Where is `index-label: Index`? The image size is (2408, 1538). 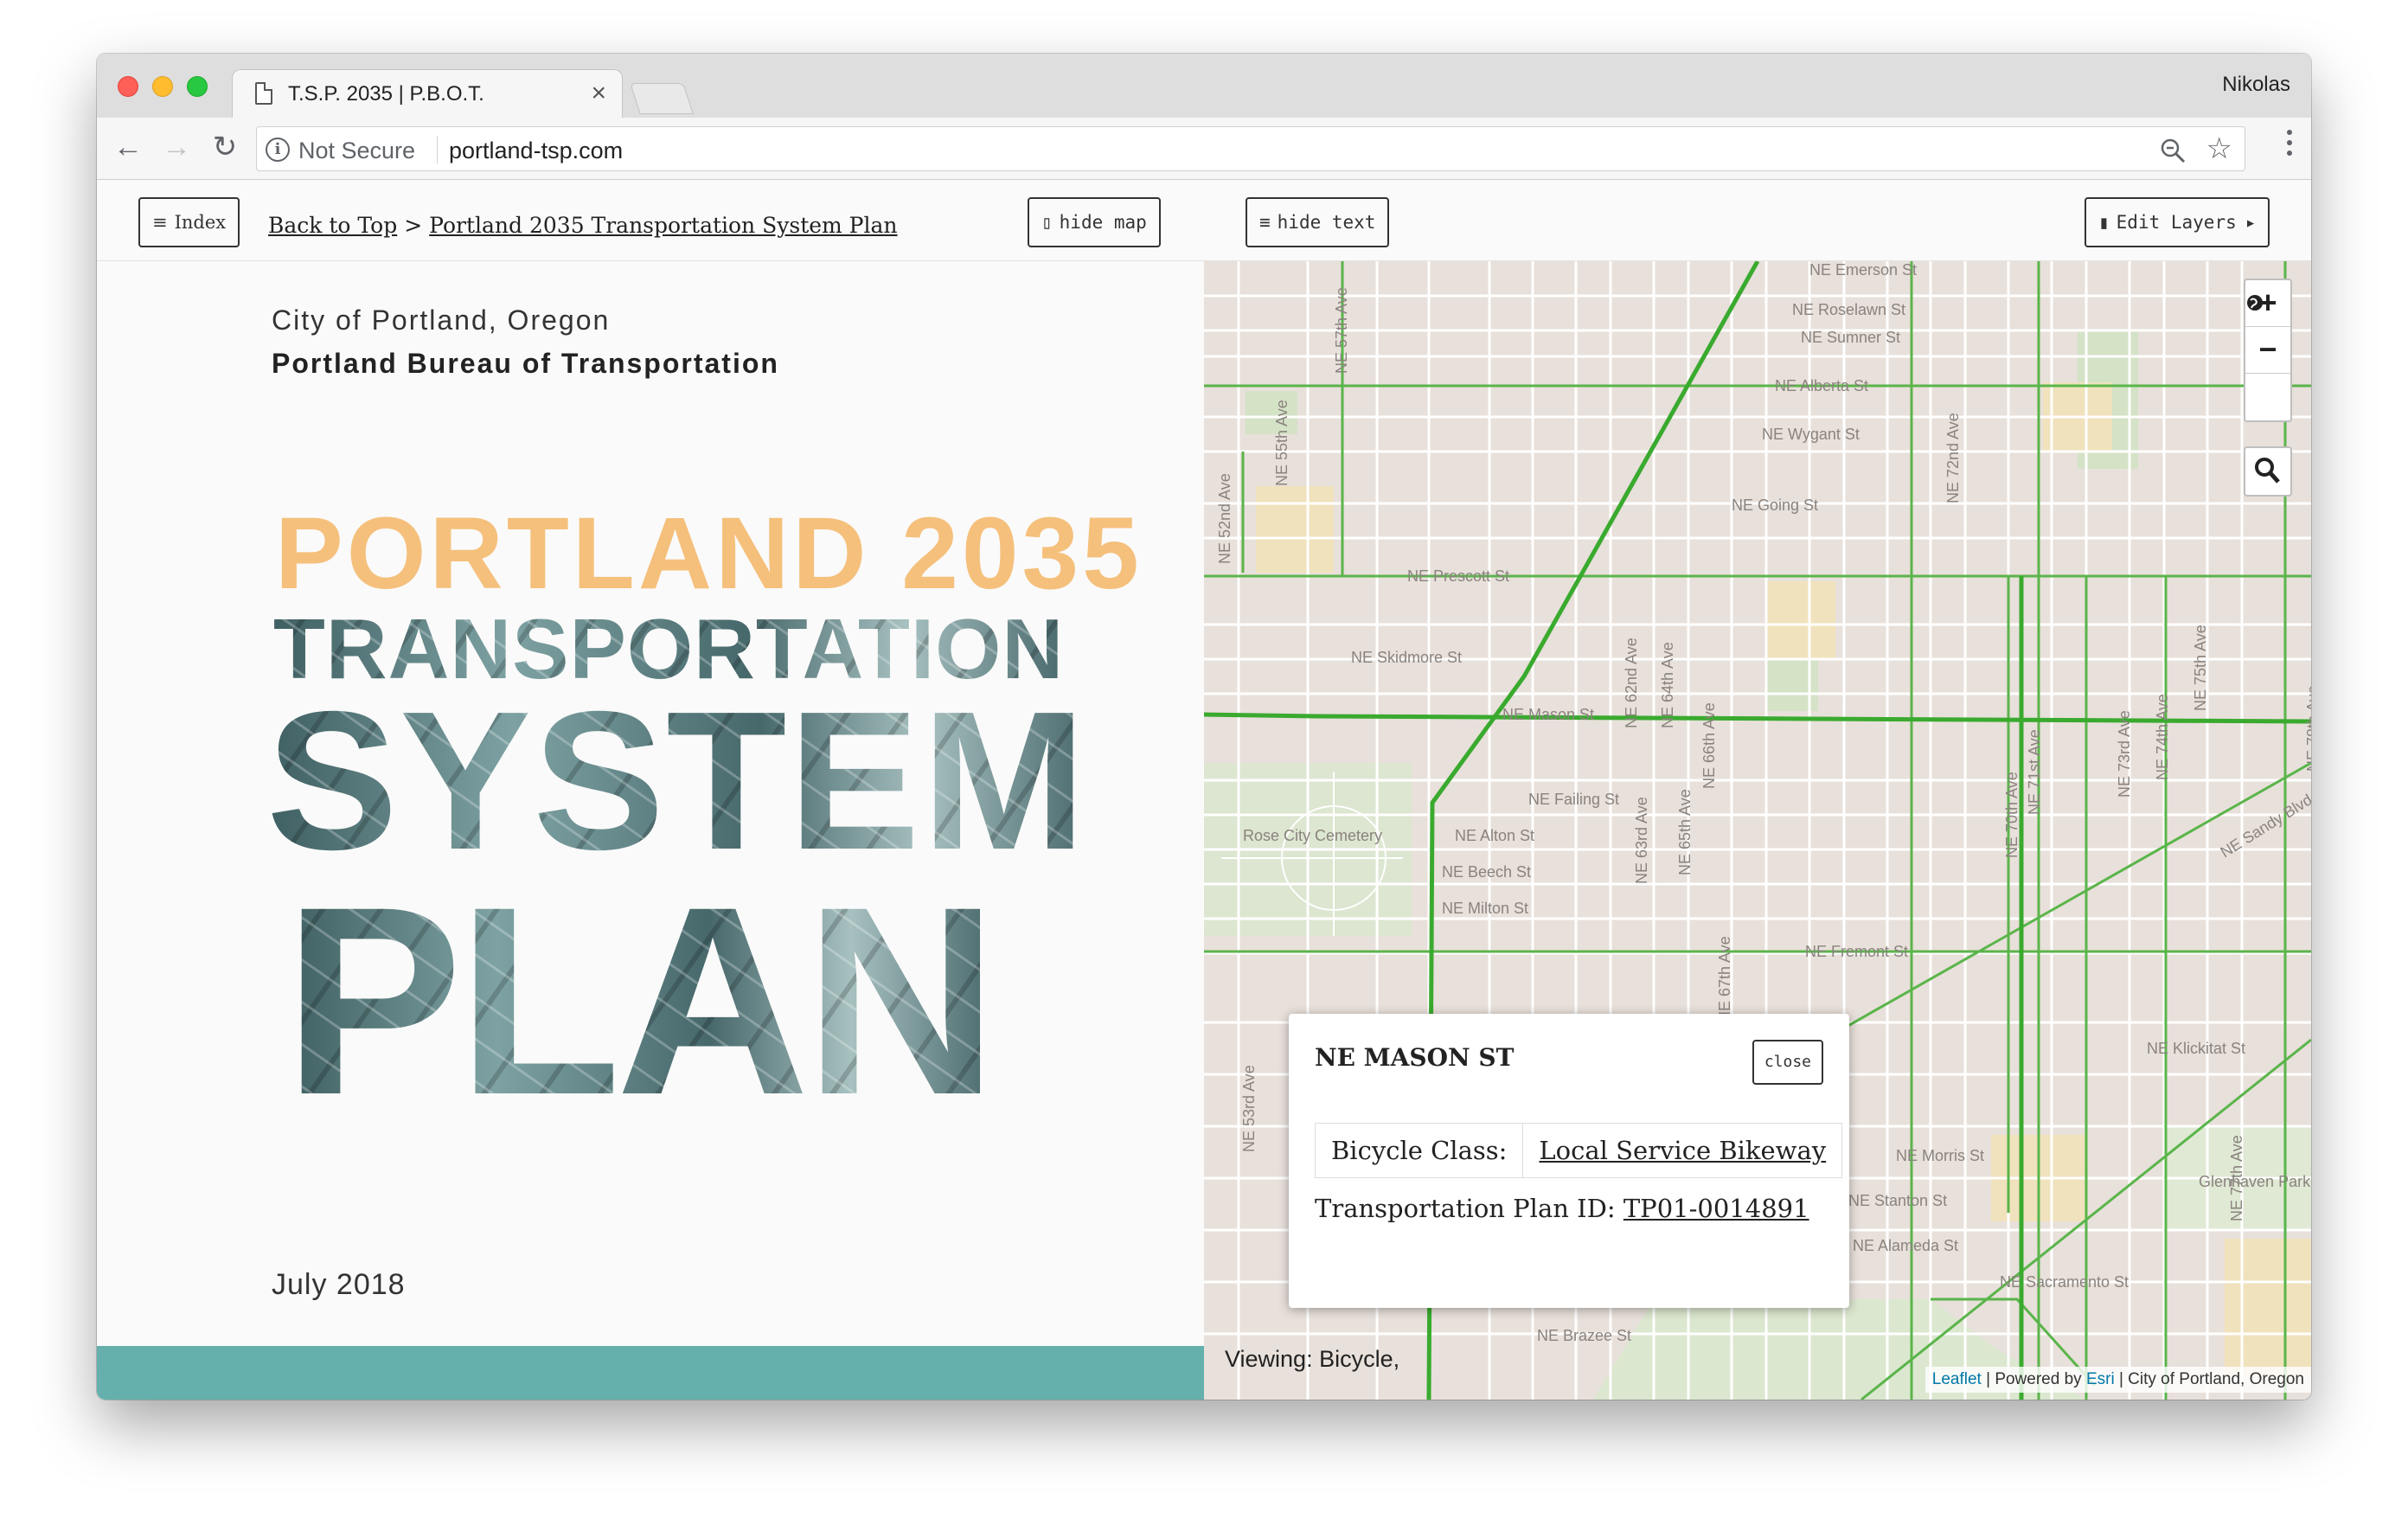
index-label: Index is located at coordinates (200, 223).